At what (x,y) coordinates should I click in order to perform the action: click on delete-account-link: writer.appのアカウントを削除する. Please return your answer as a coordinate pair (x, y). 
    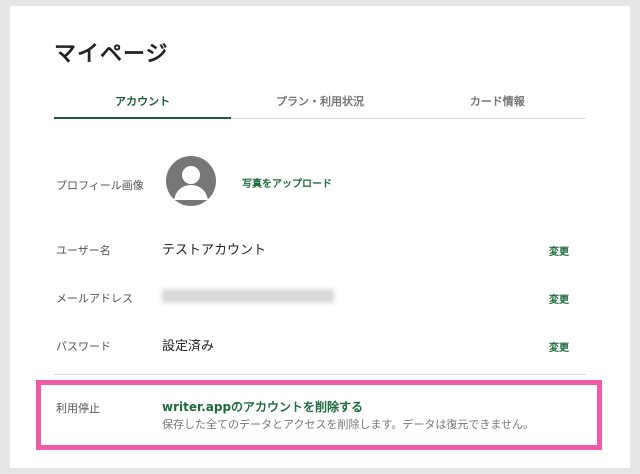
    Looking at the image, I should click on (262, 406).